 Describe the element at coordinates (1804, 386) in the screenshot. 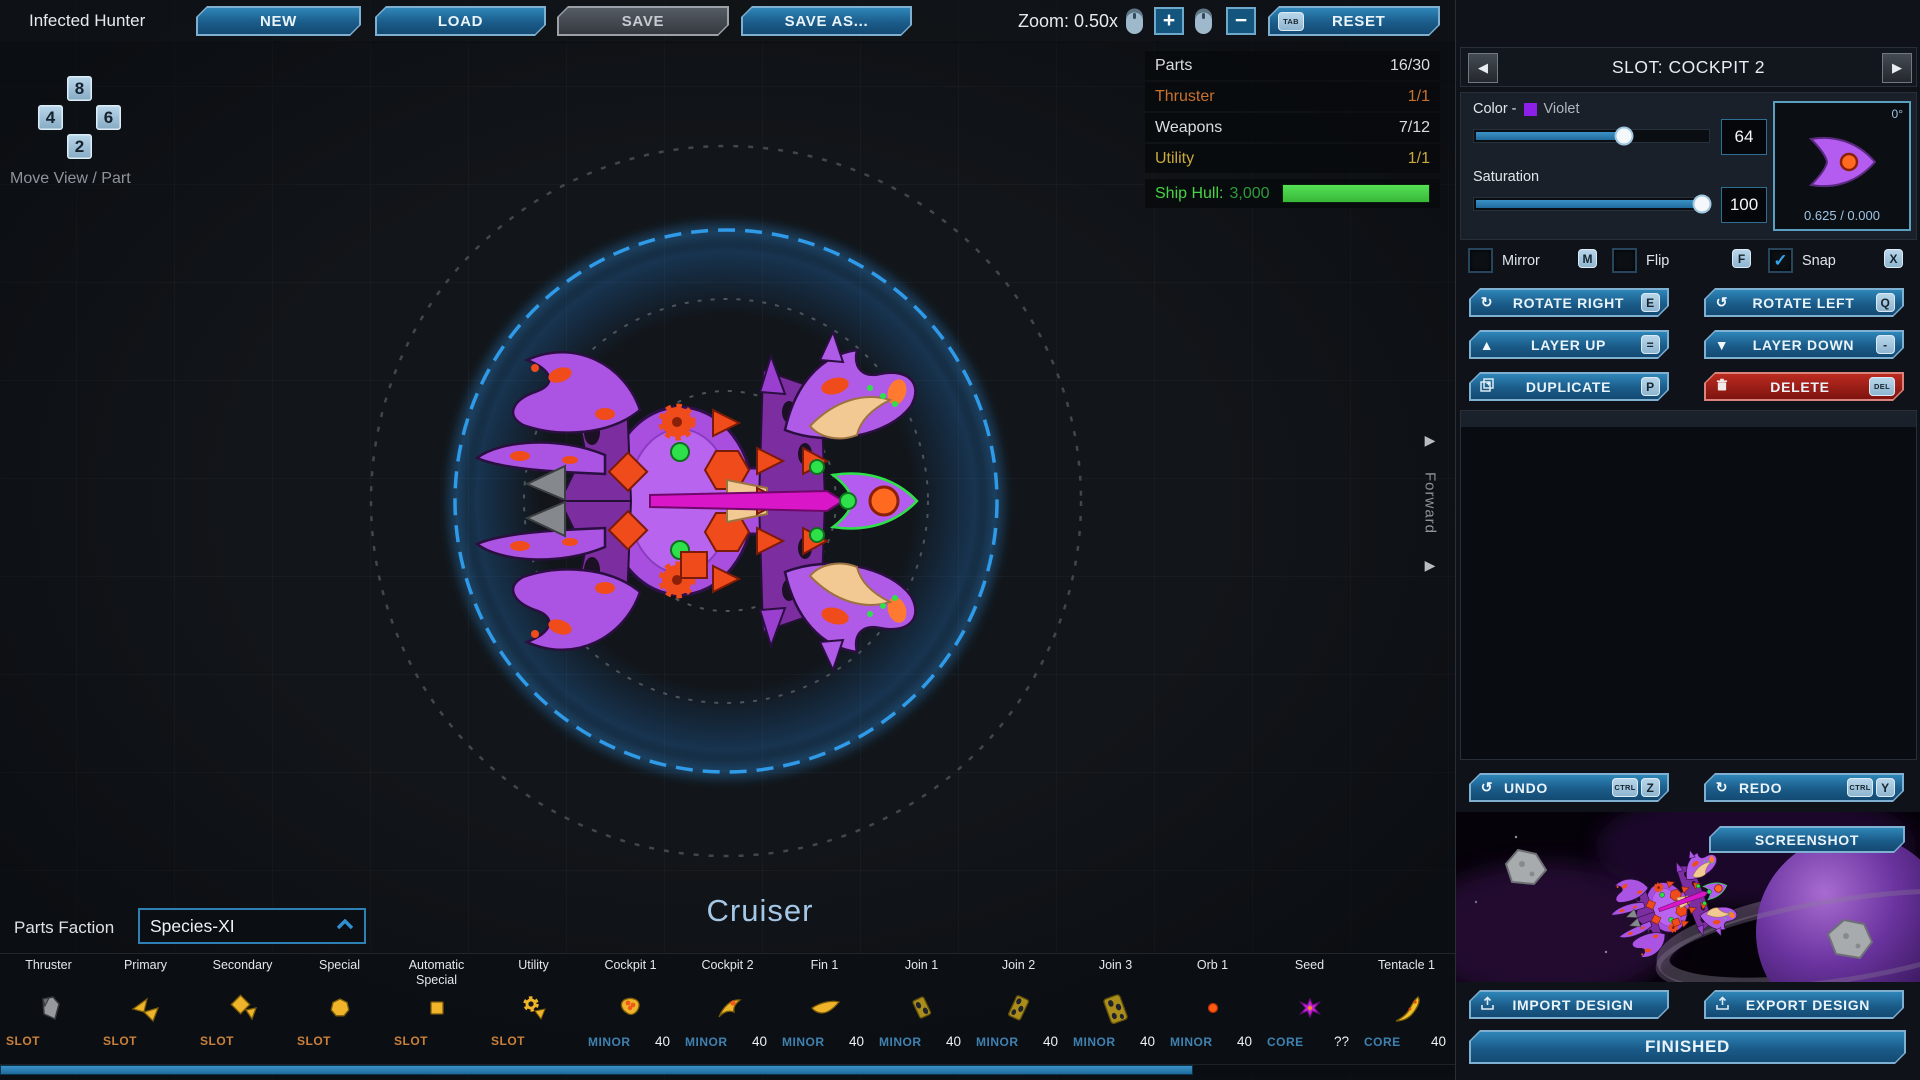

I see `delete-button: DELETE DEL` at that location.